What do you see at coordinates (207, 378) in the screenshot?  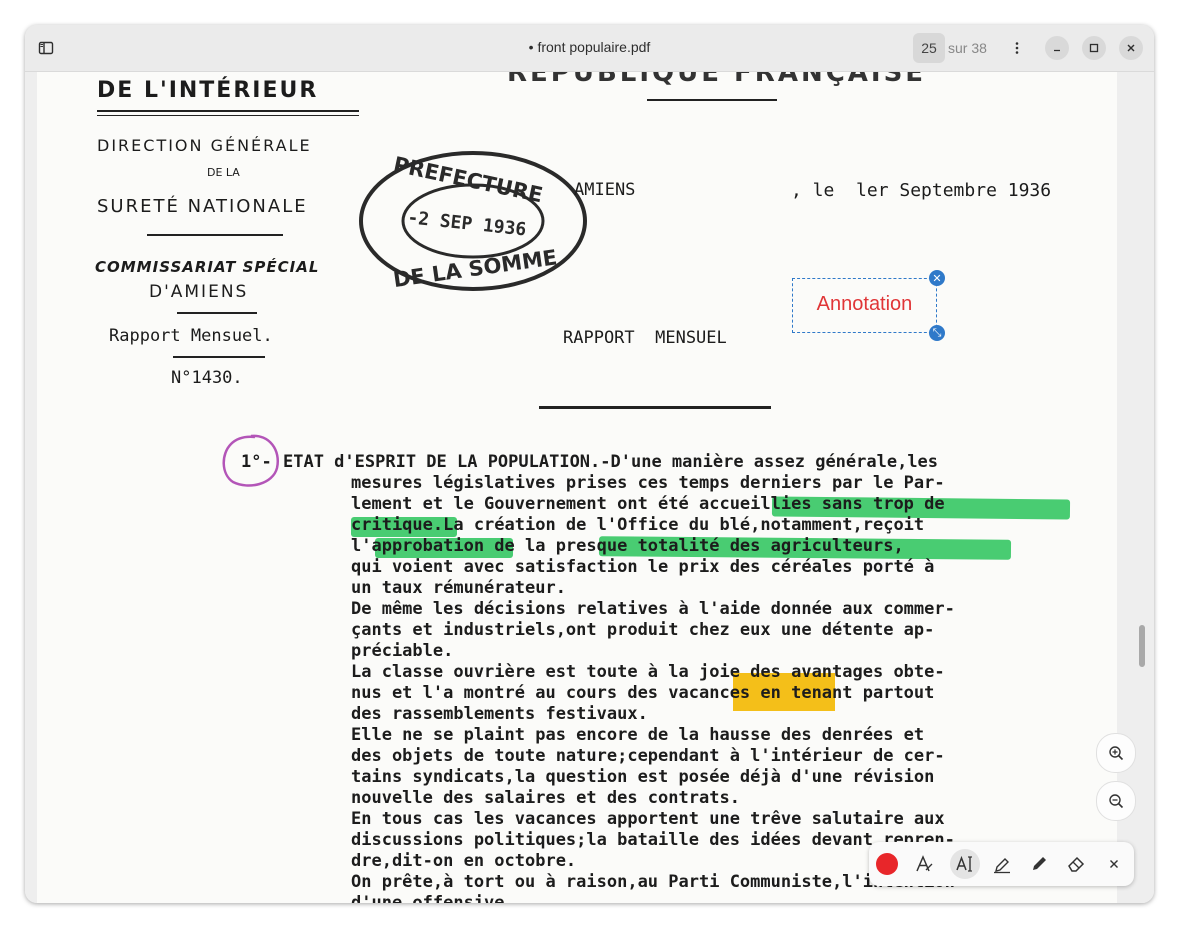 I see `report-number-label: N°1430.` at bounding box center [207, 378].